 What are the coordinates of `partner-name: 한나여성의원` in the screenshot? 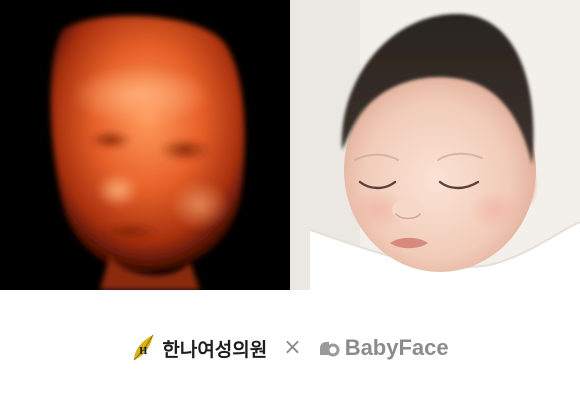 It's located at (215, 349).